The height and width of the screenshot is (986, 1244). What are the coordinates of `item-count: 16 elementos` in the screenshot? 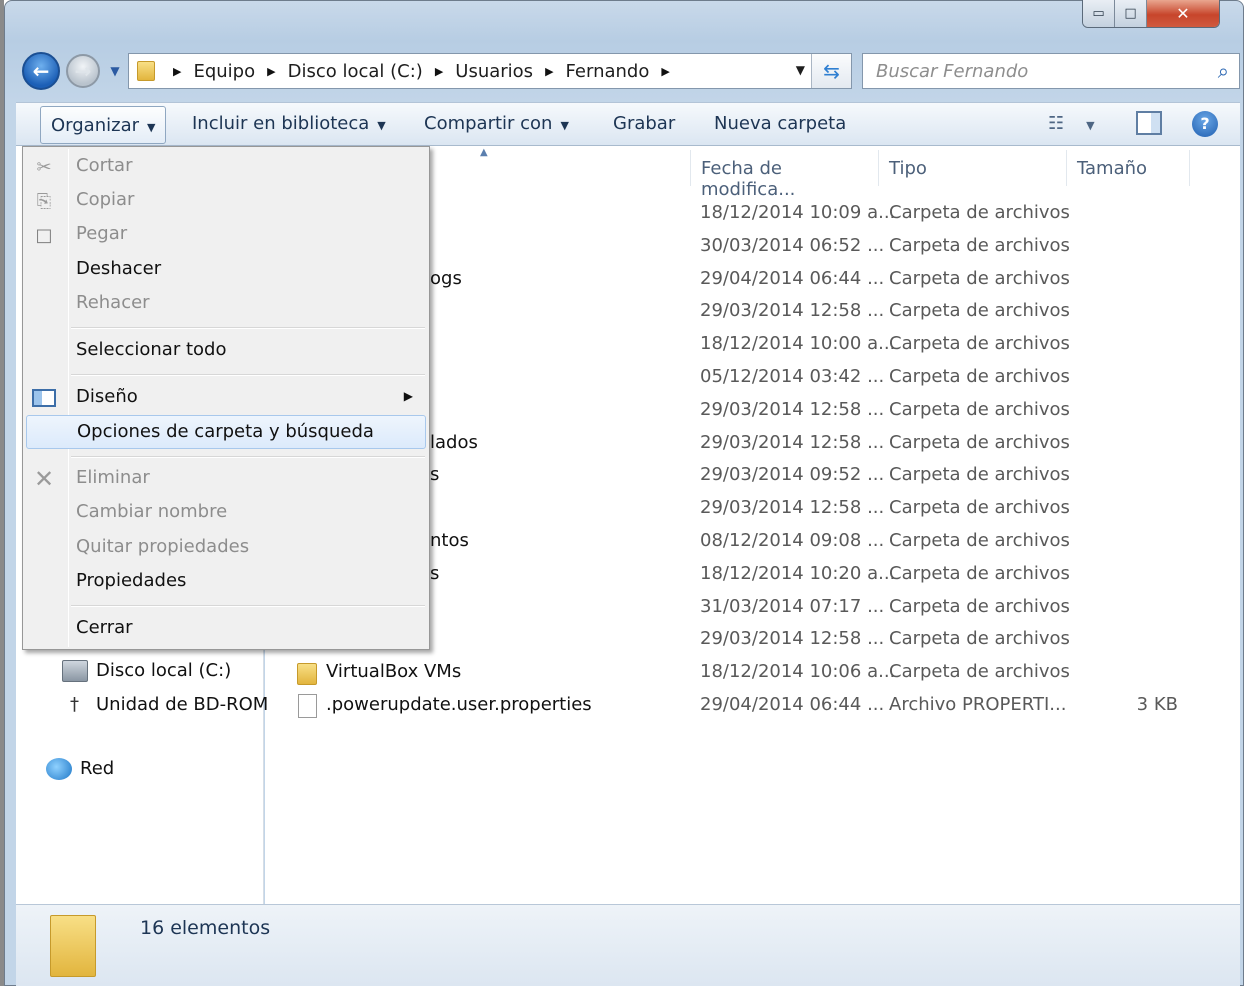 It's located at (205, 928).